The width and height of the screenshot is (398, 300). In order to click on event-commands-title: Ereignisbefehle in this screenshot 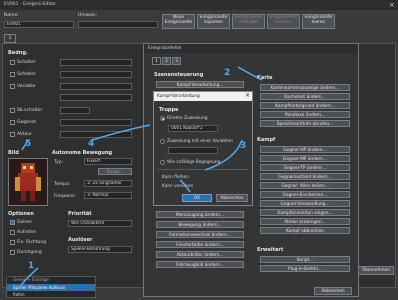, I will do `click(165, 48)`.